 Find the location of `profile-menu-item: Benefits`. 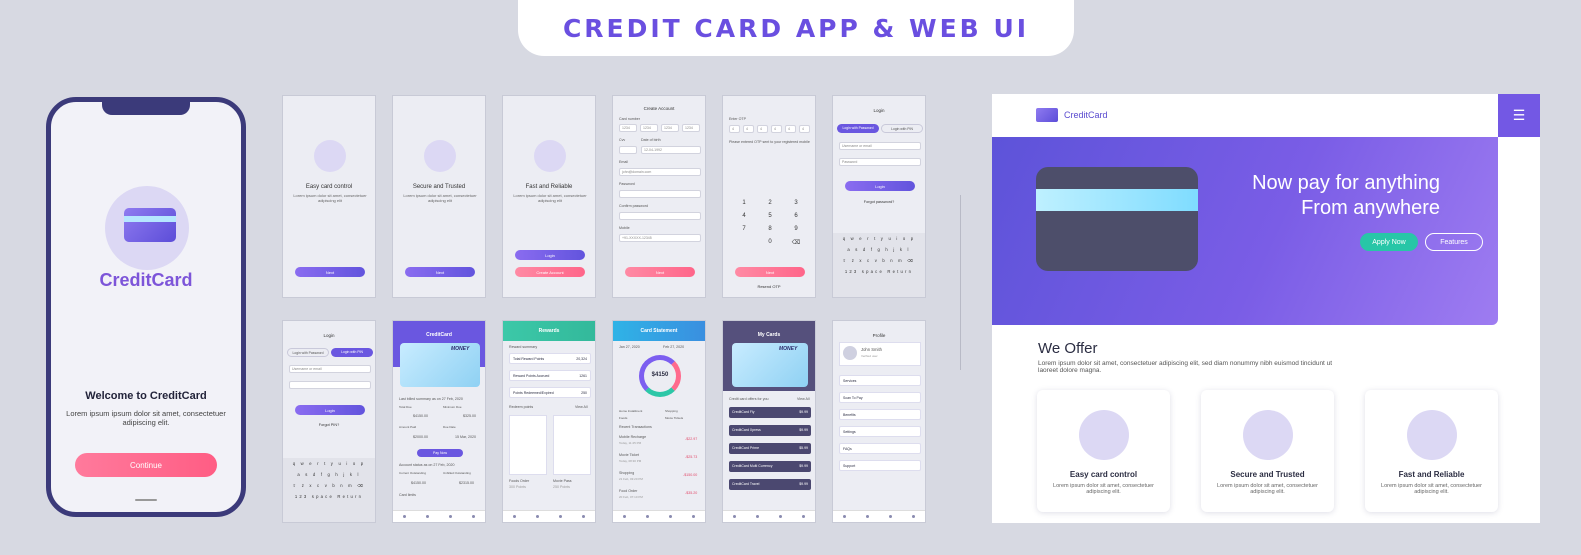

profile-menu-item: Benefits is located at coordinates (880, 414).